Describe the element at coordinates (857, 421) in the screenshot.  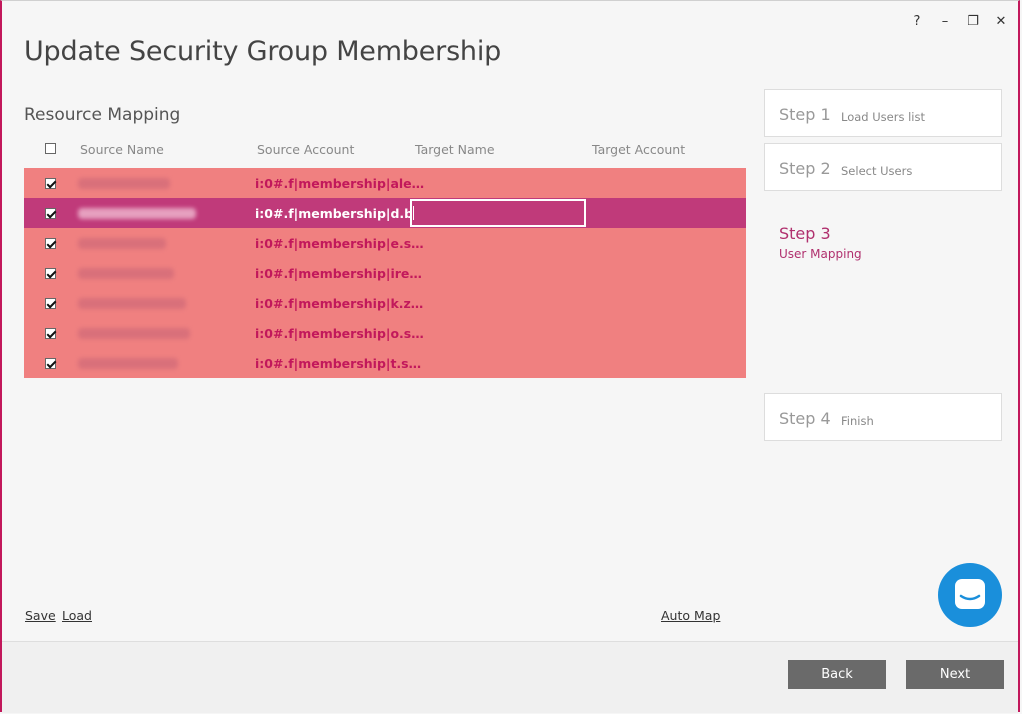
I see `step-4-label: Finish` at that location.